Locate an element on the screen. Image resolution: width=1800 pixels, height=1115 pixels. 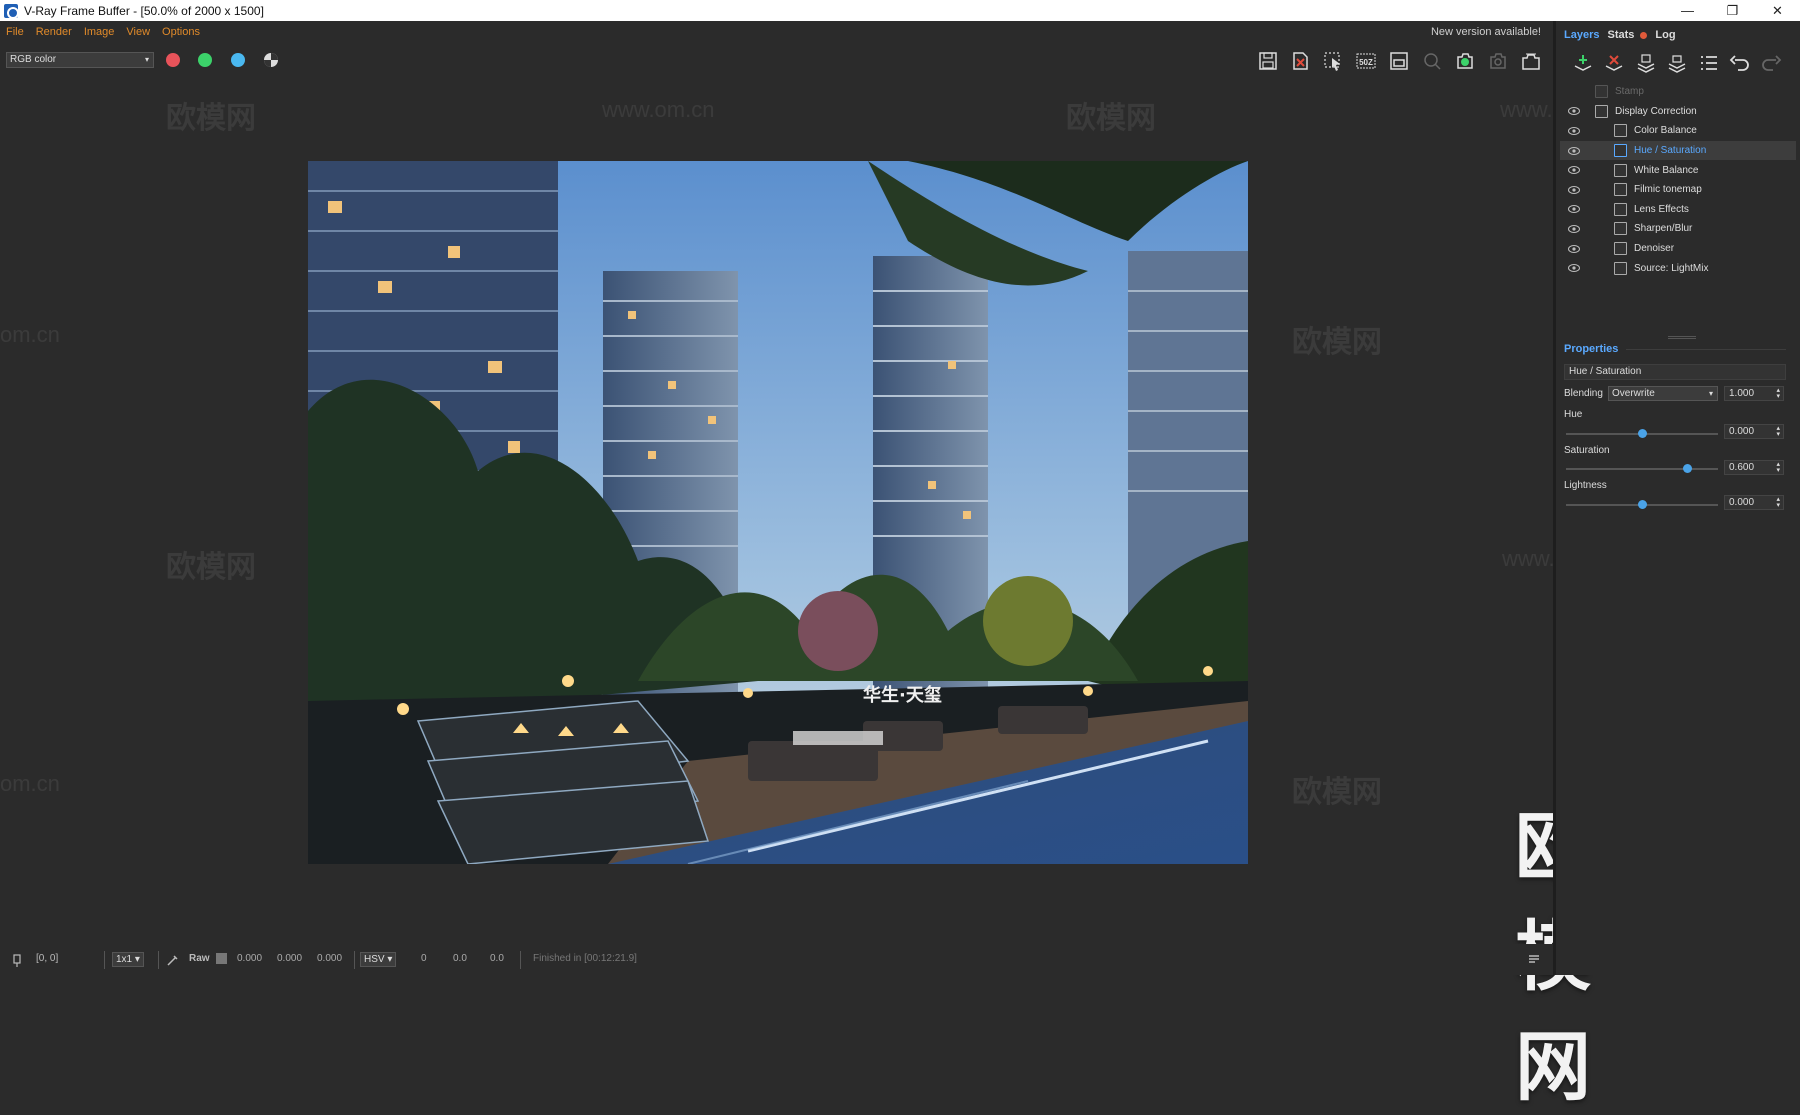
hue-value: 0.000 is located at coordinates (1742, 431).